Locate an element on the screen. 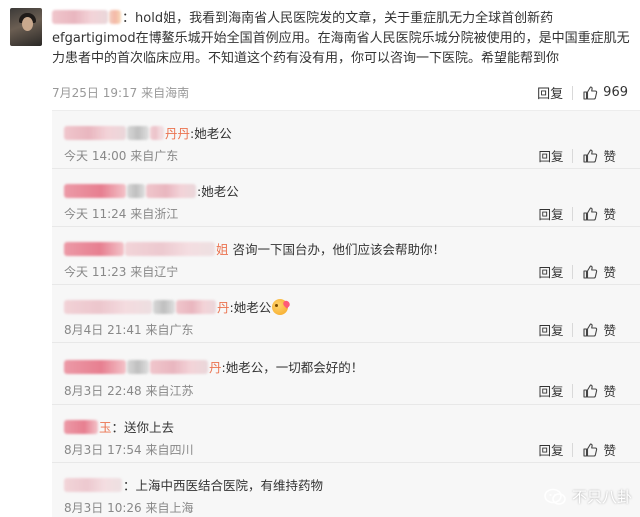 The image size is (640, 517). reply-meta: 8月4日 21:41 来自广东 is located at coordinates (129, 329).